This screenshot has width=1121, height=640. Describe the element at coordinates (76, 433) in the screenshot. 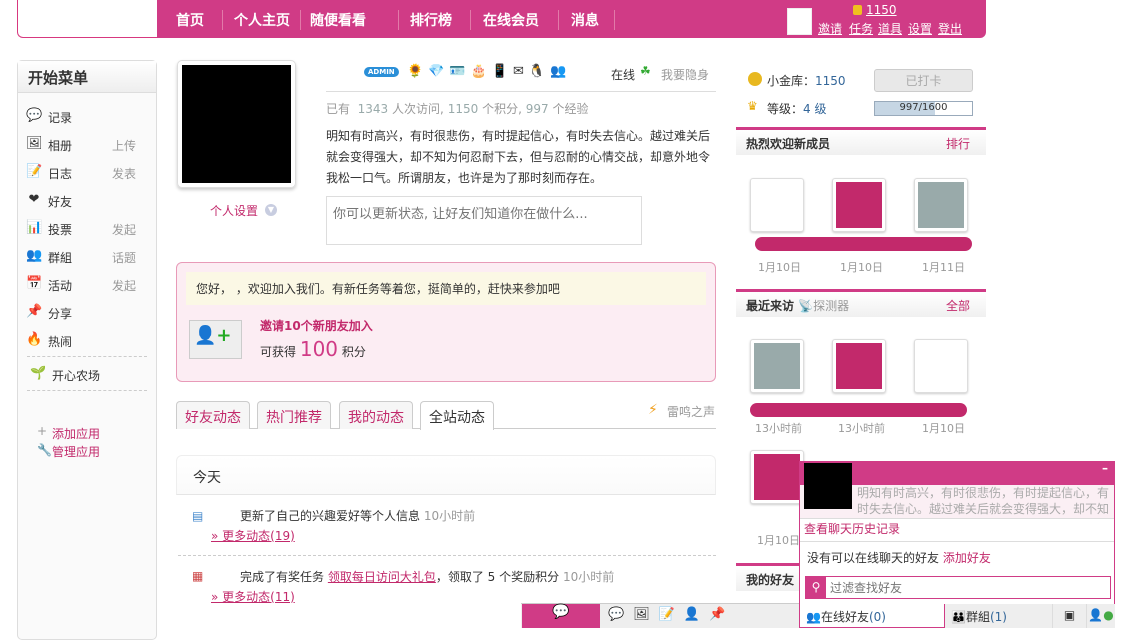

I see `add-app-link: 添加应用` at that location.